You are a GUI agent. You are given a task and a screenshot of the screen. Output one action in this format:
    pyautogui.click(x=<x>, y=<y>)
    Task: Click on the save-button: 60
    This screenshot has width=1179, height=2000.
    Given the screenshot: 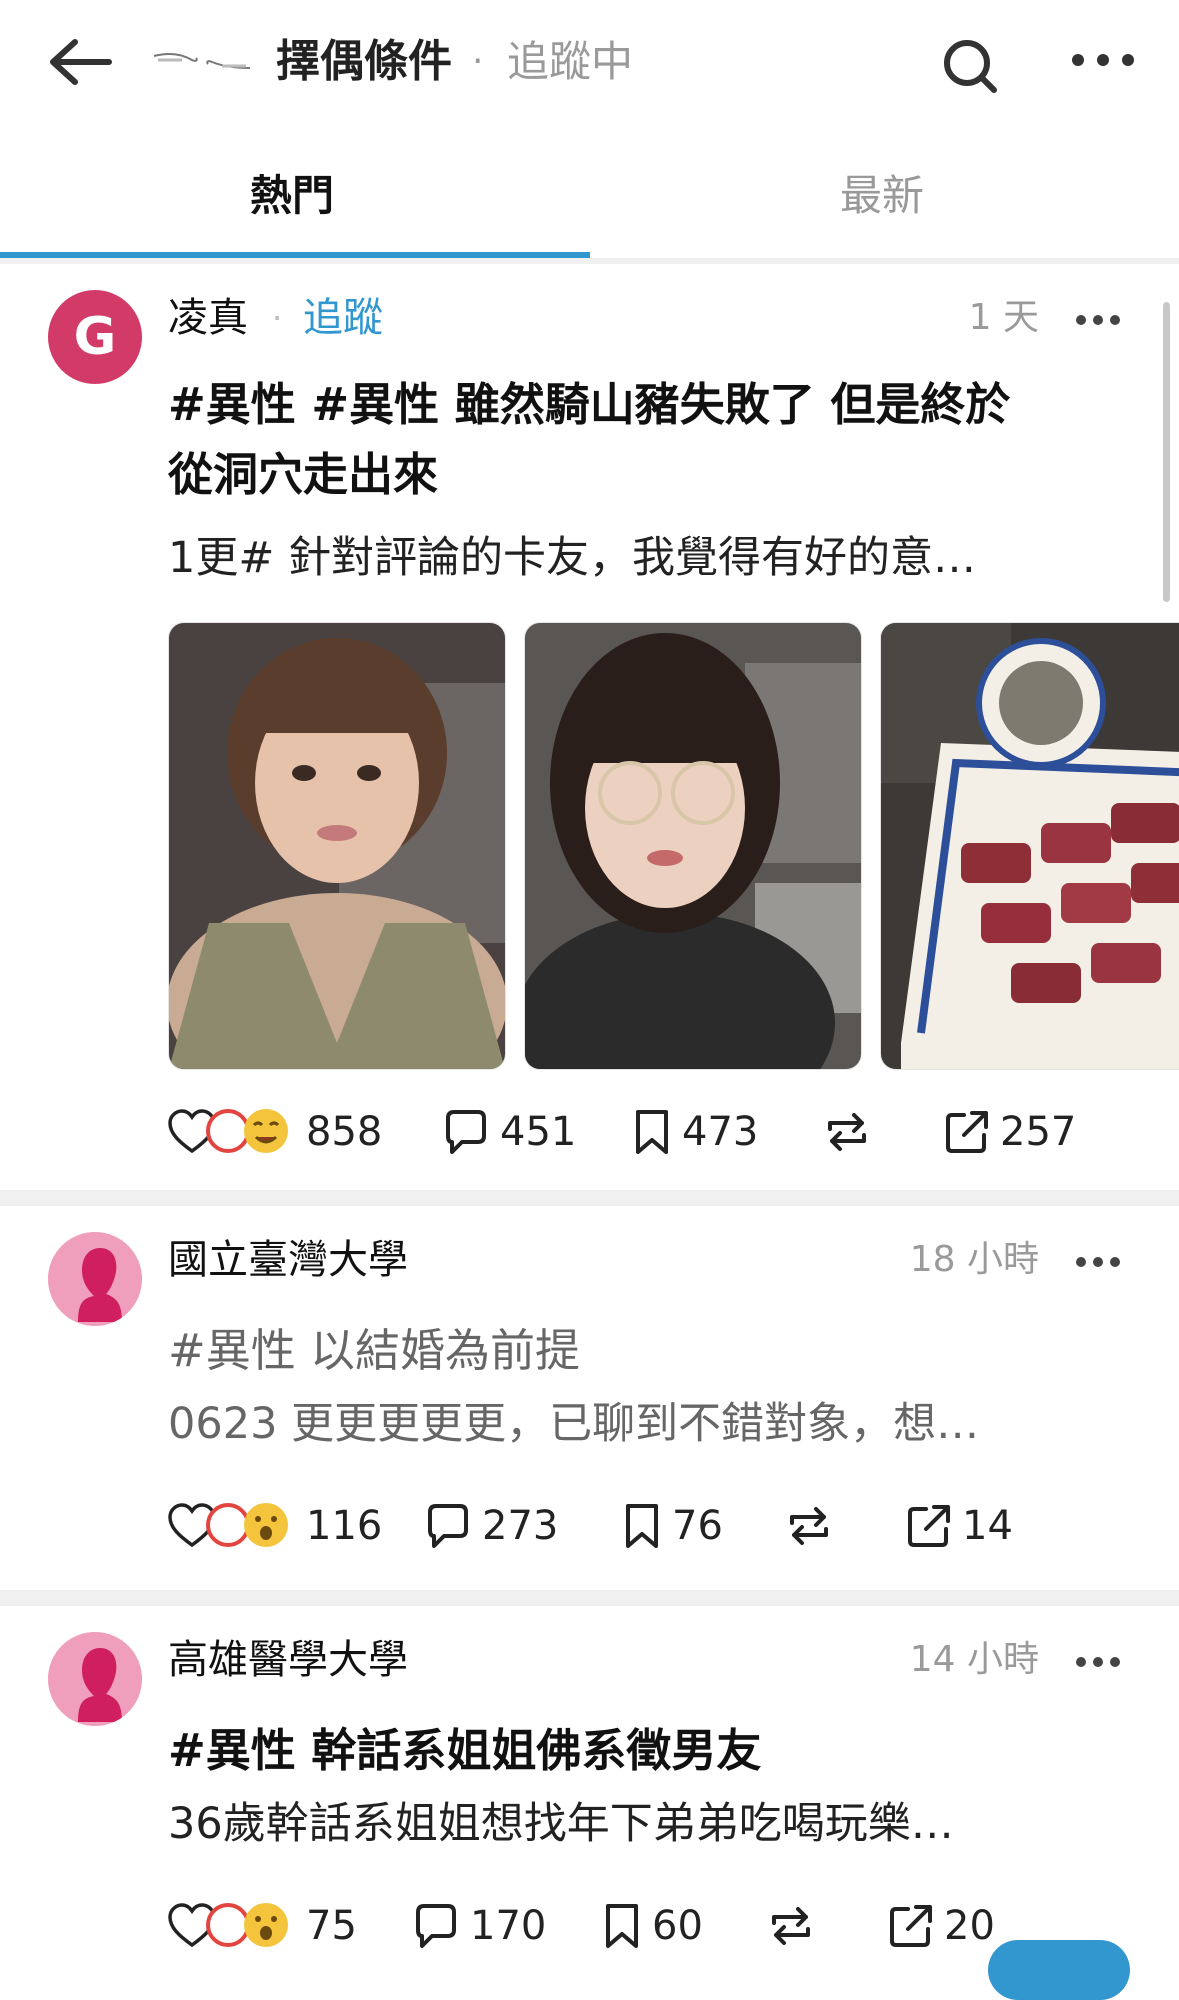 What is the action you would take?
    pyautogui.click(x=652, y=1926)
    